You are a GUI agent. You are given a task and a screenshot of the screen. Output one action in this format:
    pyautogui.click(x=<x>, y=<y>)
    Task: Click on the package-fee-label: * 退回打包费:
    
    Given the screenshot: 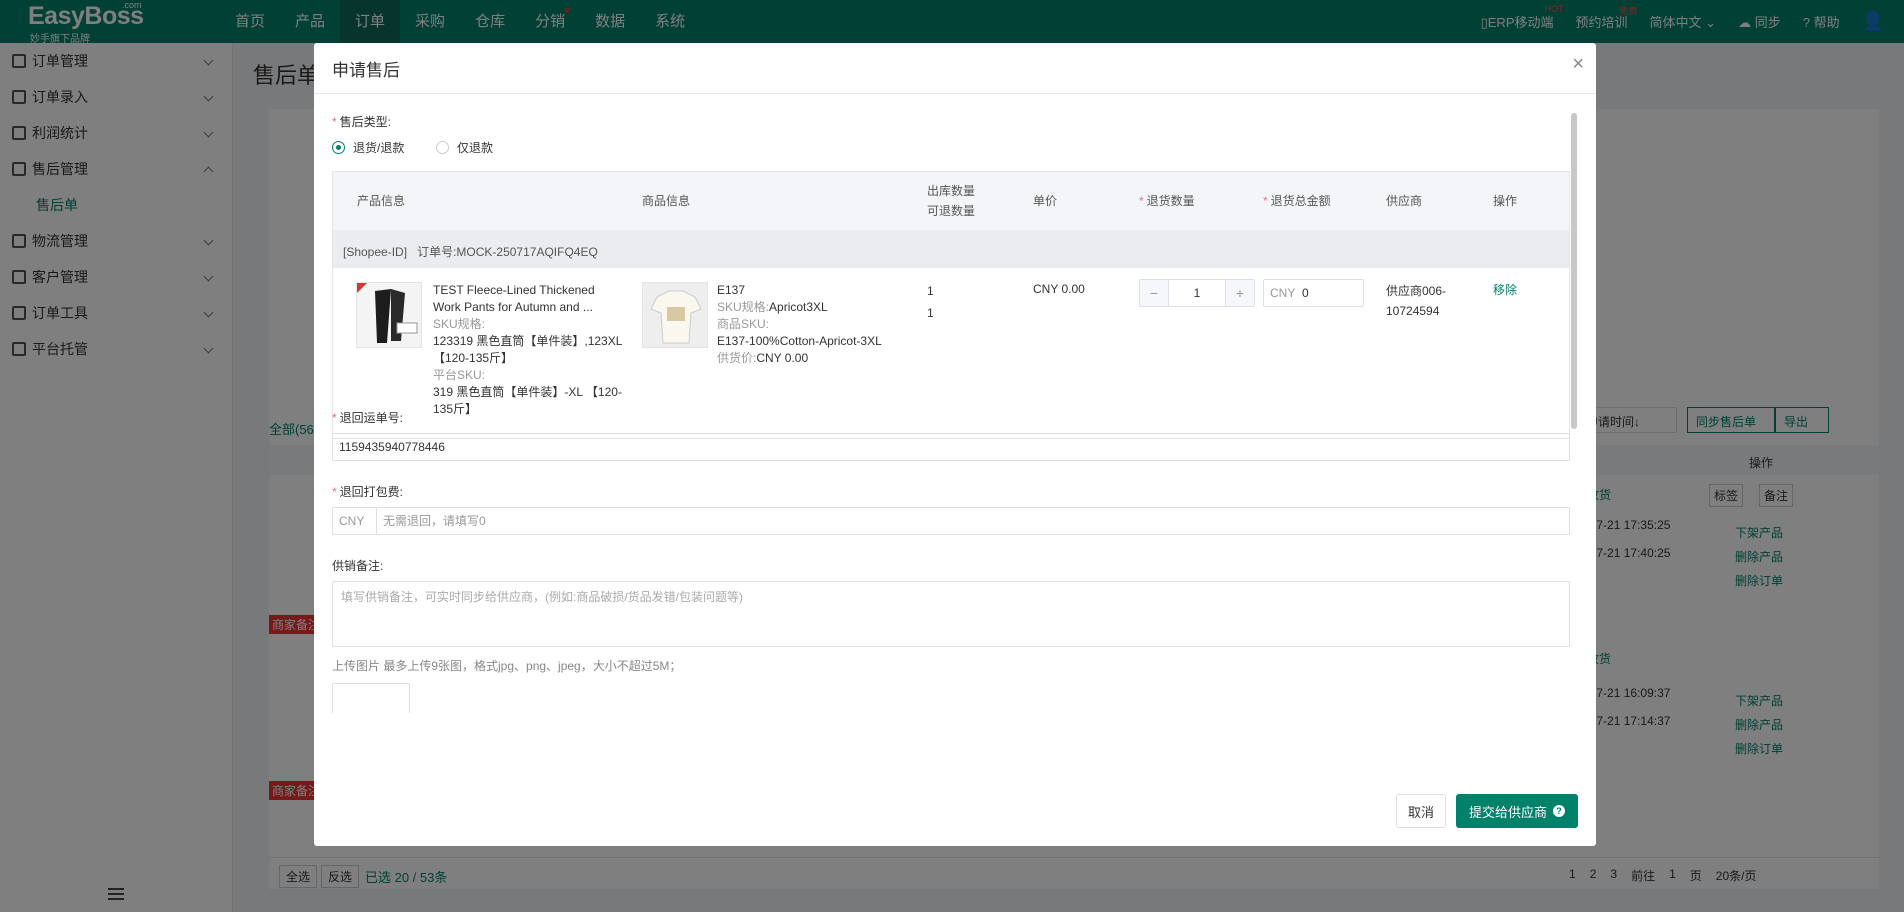 What is the action you would take?
    pyautogui.click(x=367, y=491)
    